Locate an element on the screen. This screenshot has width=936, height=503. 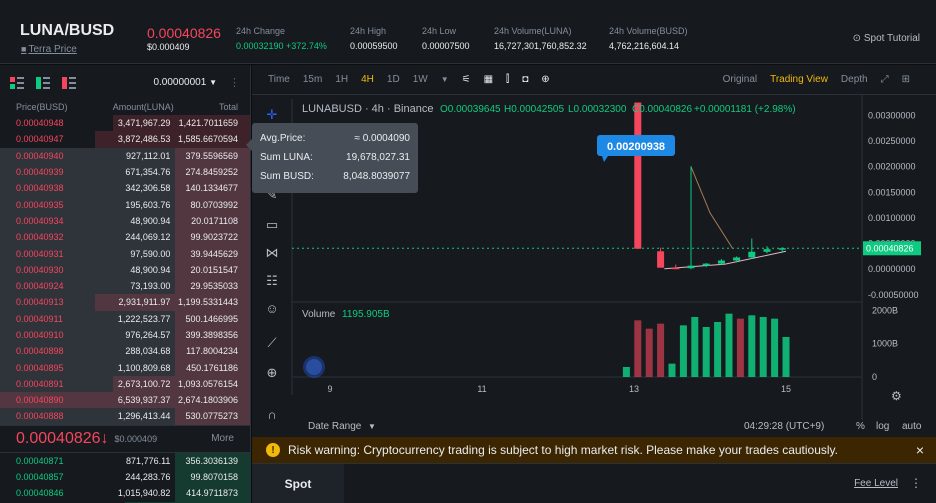
ask-row: 0.00040931 97,590.00 39.9445629 is located at coordinates (125, 253).